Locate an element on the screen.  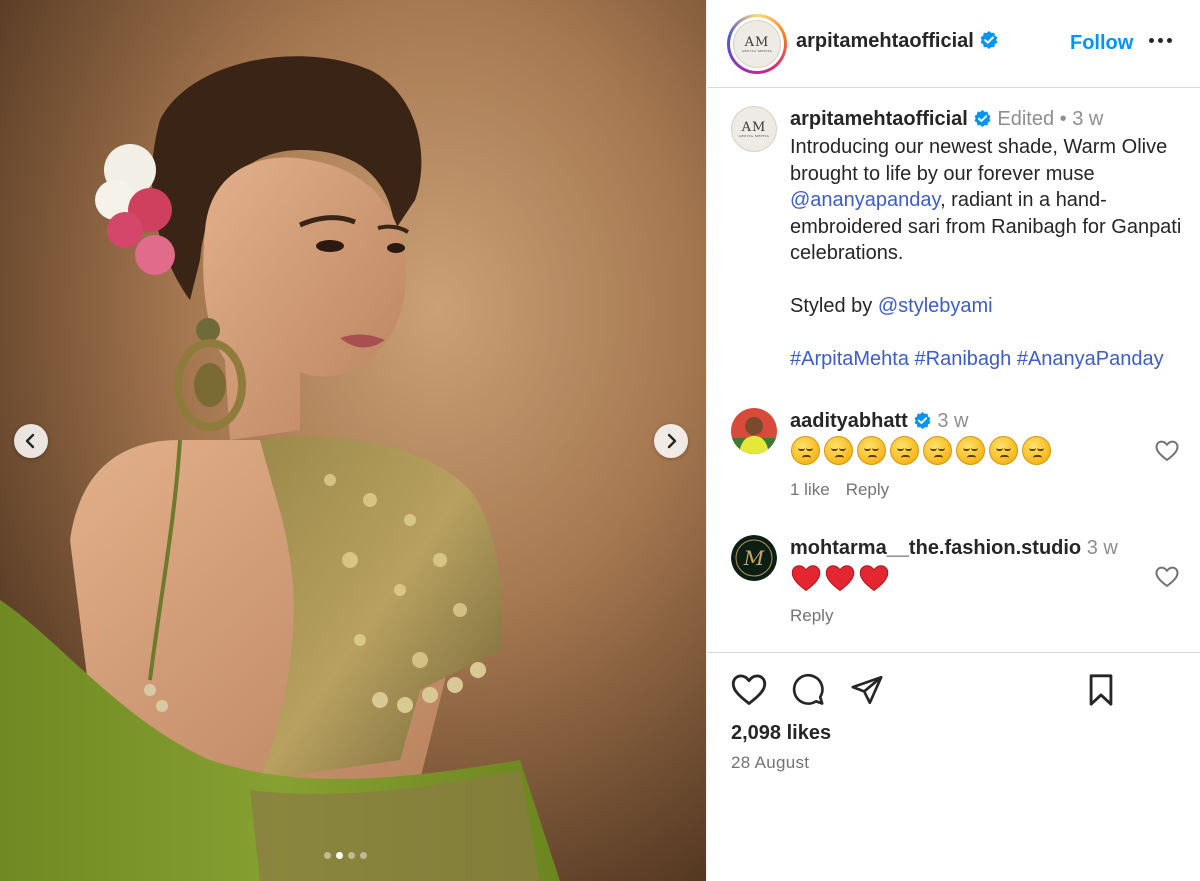
chevron-left-icon is located at coordinates (30, 441).